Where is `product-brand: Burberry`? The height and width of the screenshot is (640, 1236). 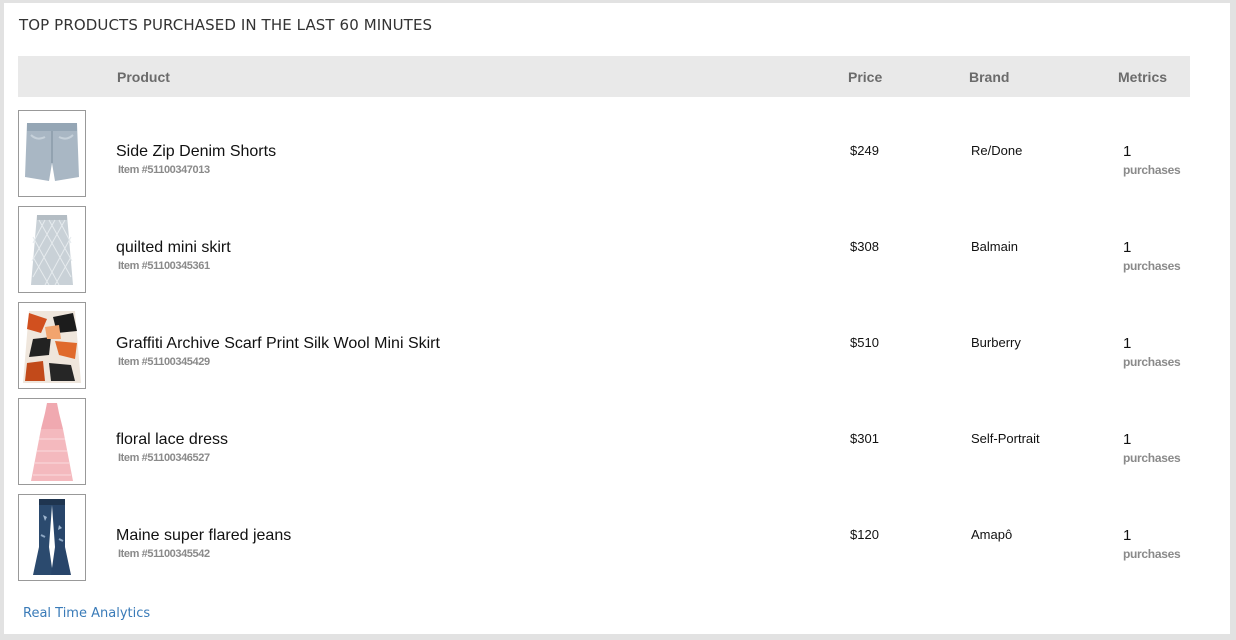 product-brand: Burberry is located at coordinates (996, 342).